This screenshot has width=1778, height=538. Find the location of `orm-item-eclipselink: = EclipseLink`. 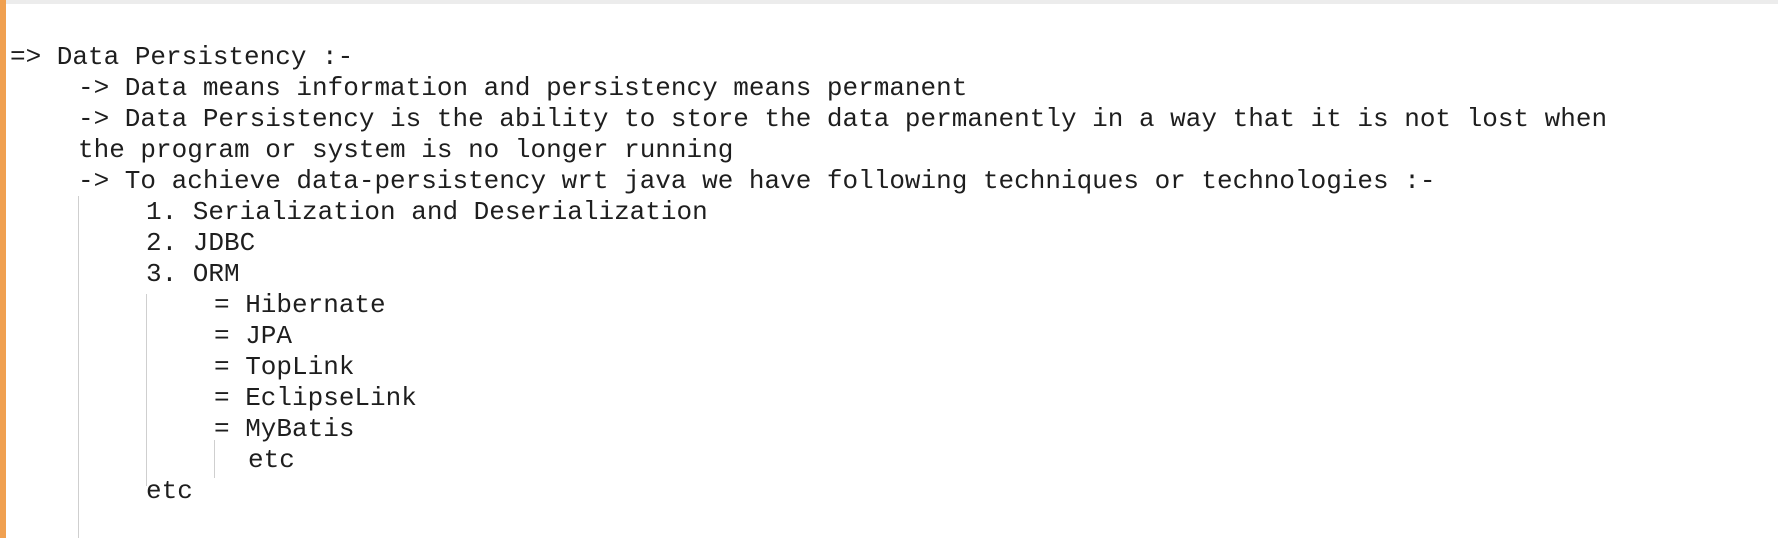

orm-item-eclipselink: = EclipseLink is located at coordinates (315, 398).